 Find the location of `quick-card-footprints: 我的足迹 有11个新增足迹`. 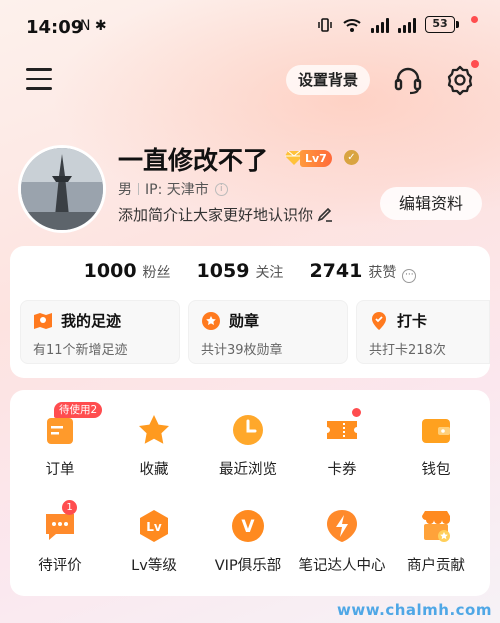

quick-card-footprints: 我的足迹 有11个新增足迹 is located at coordinates (100, 332).